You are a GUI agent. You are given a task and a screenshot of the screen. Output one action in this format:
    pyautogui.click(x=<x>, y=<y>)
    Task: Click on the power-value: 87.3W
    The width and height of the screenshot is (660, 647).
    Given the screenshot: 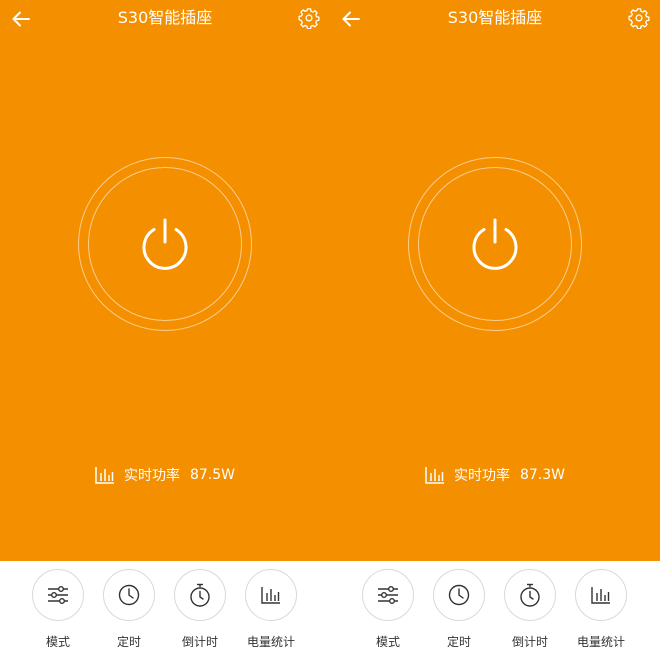 What is the action you would take?
    pyautogui.click(x=542, y=475)
    